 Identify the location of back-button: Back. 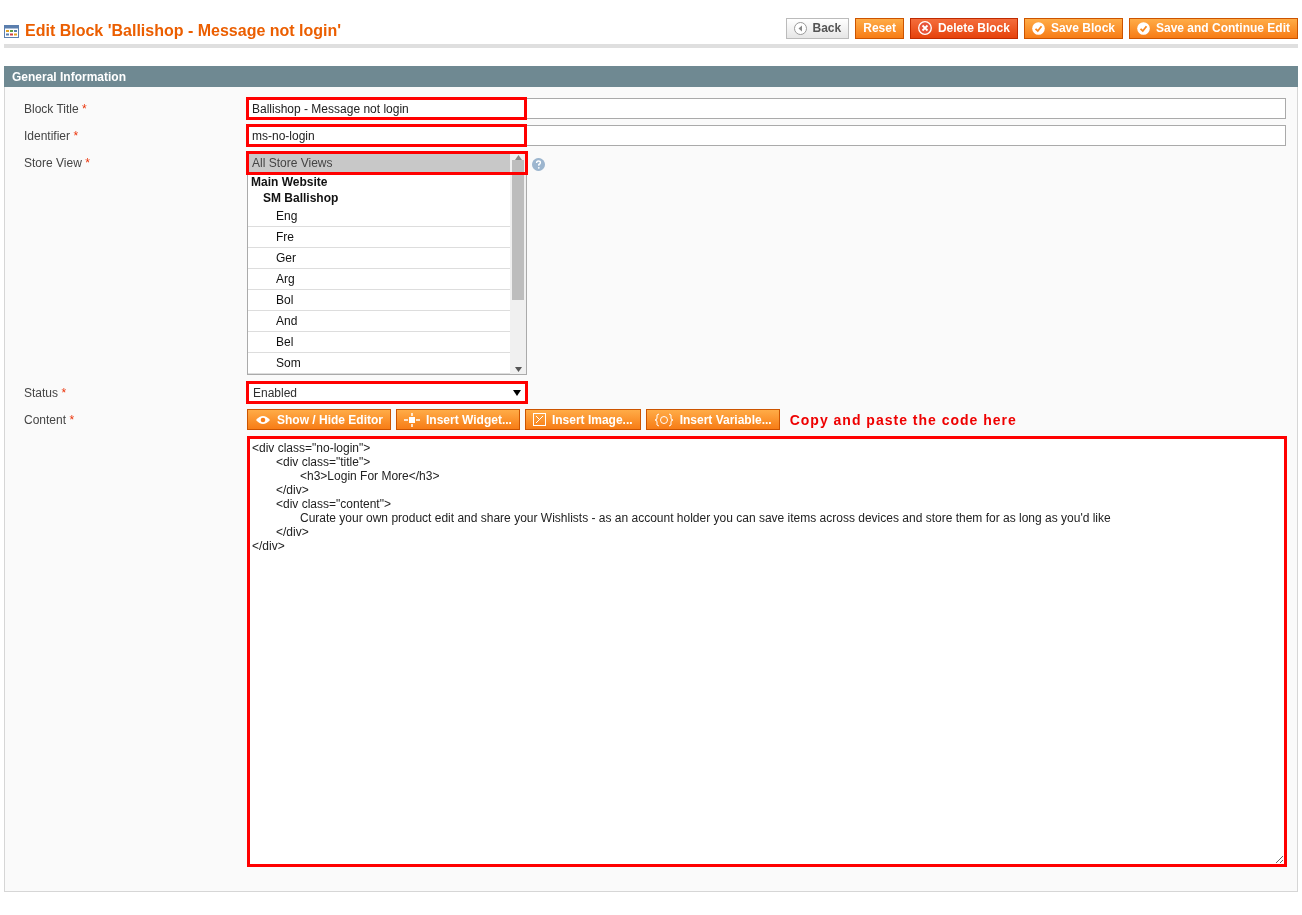
(817, 28).